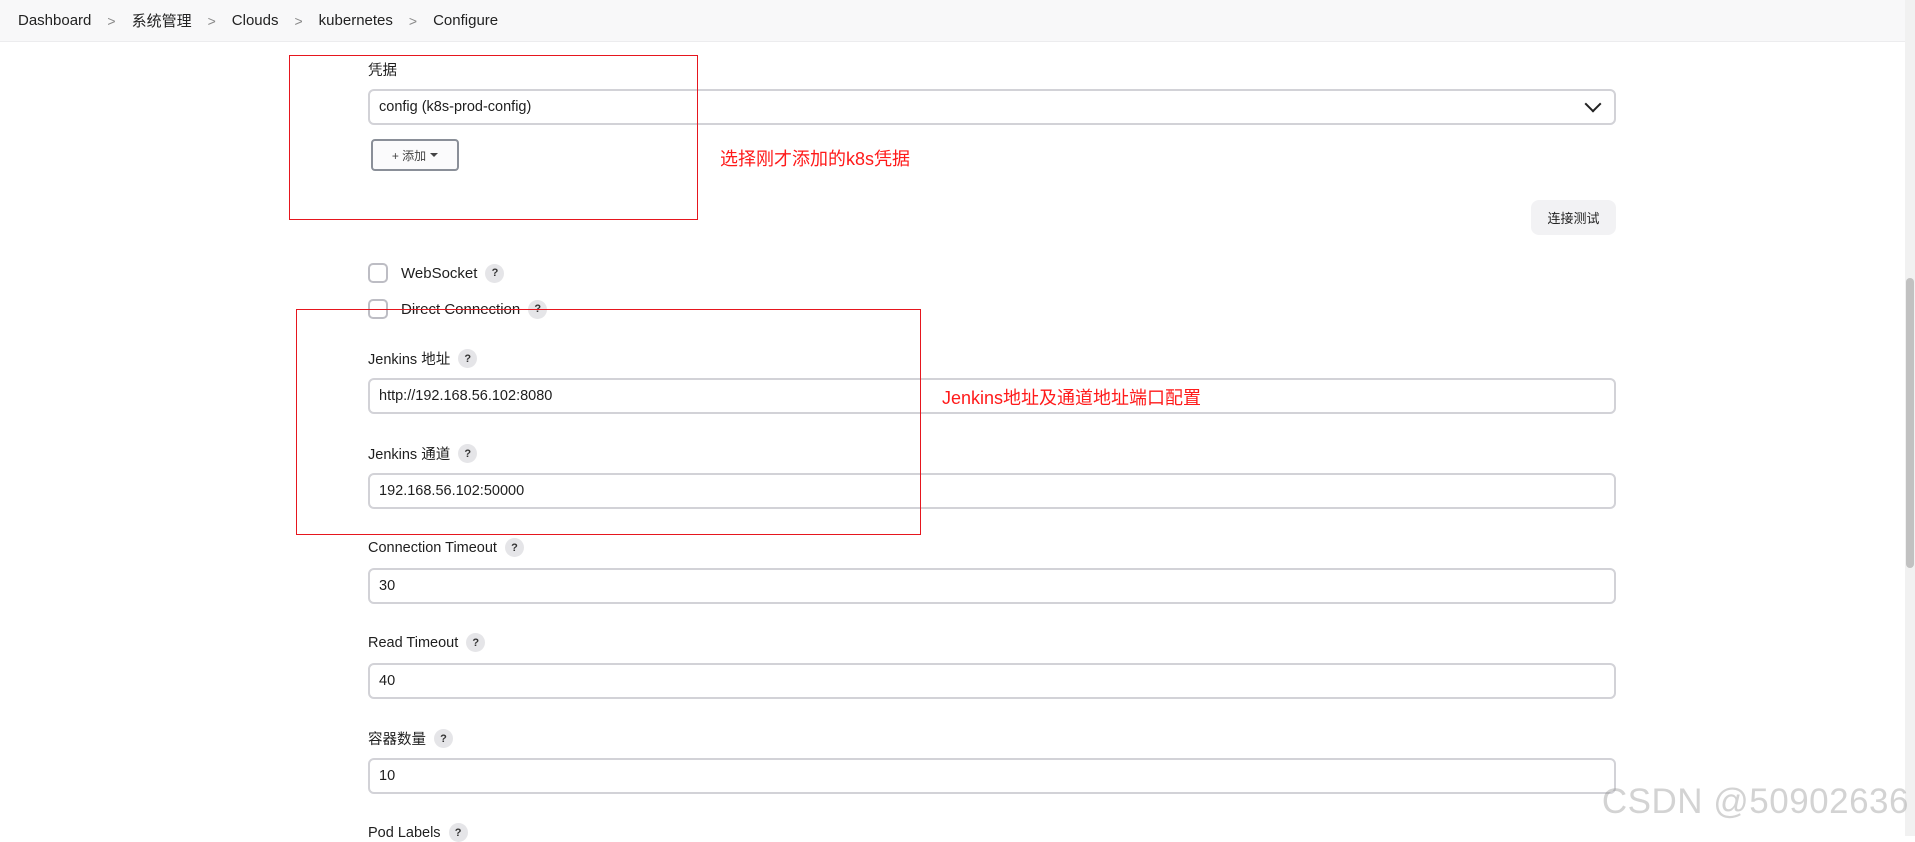 This screenshot has width=1915, height=842. I want to click on container-cap-label: 容器数量, so click(397, 740).